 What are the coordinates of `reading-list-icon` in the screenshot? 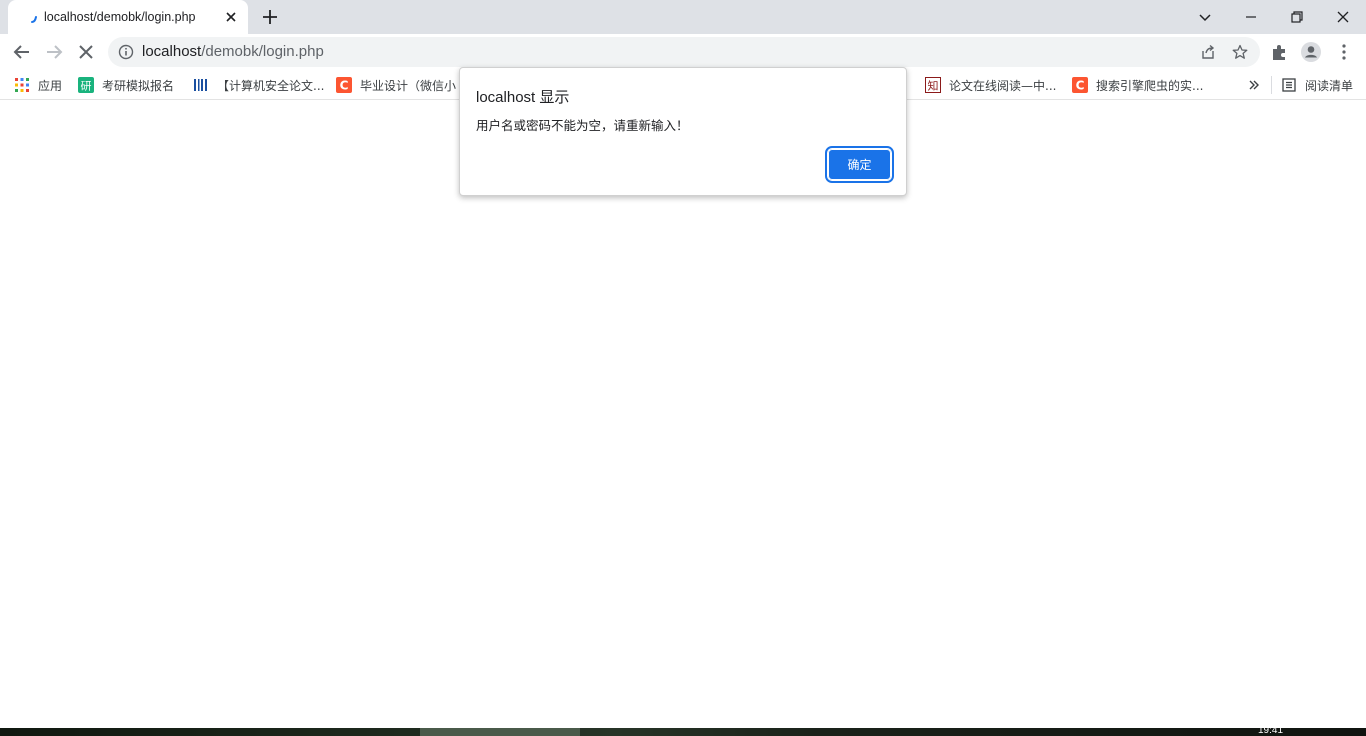 It's located at (1289, 85).